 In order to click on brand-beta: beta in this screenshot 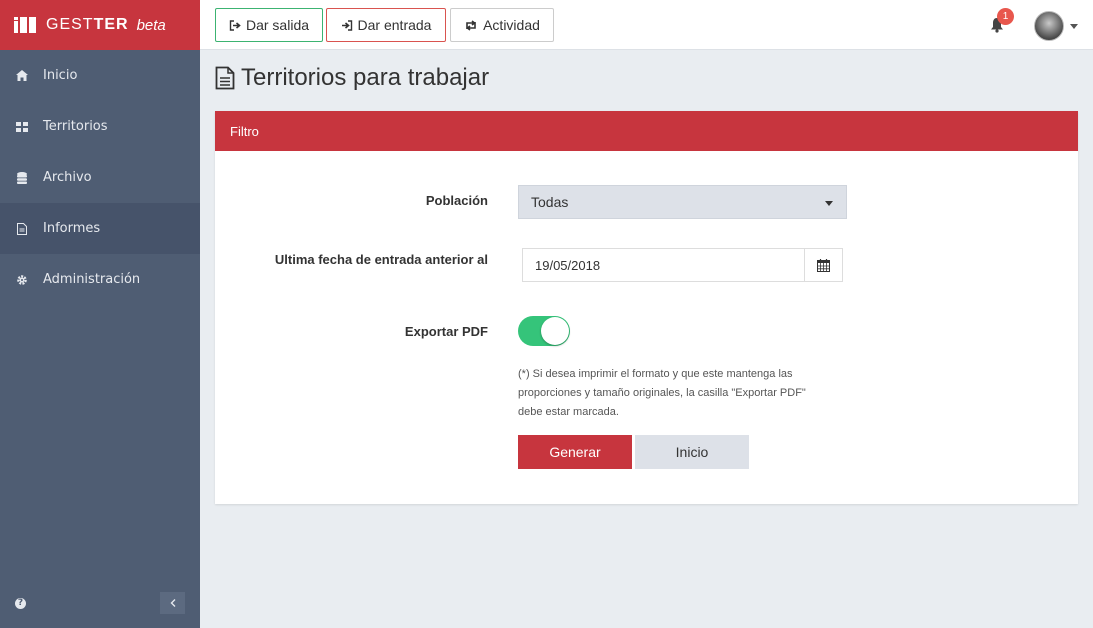, I will do `click(151, 25)`.